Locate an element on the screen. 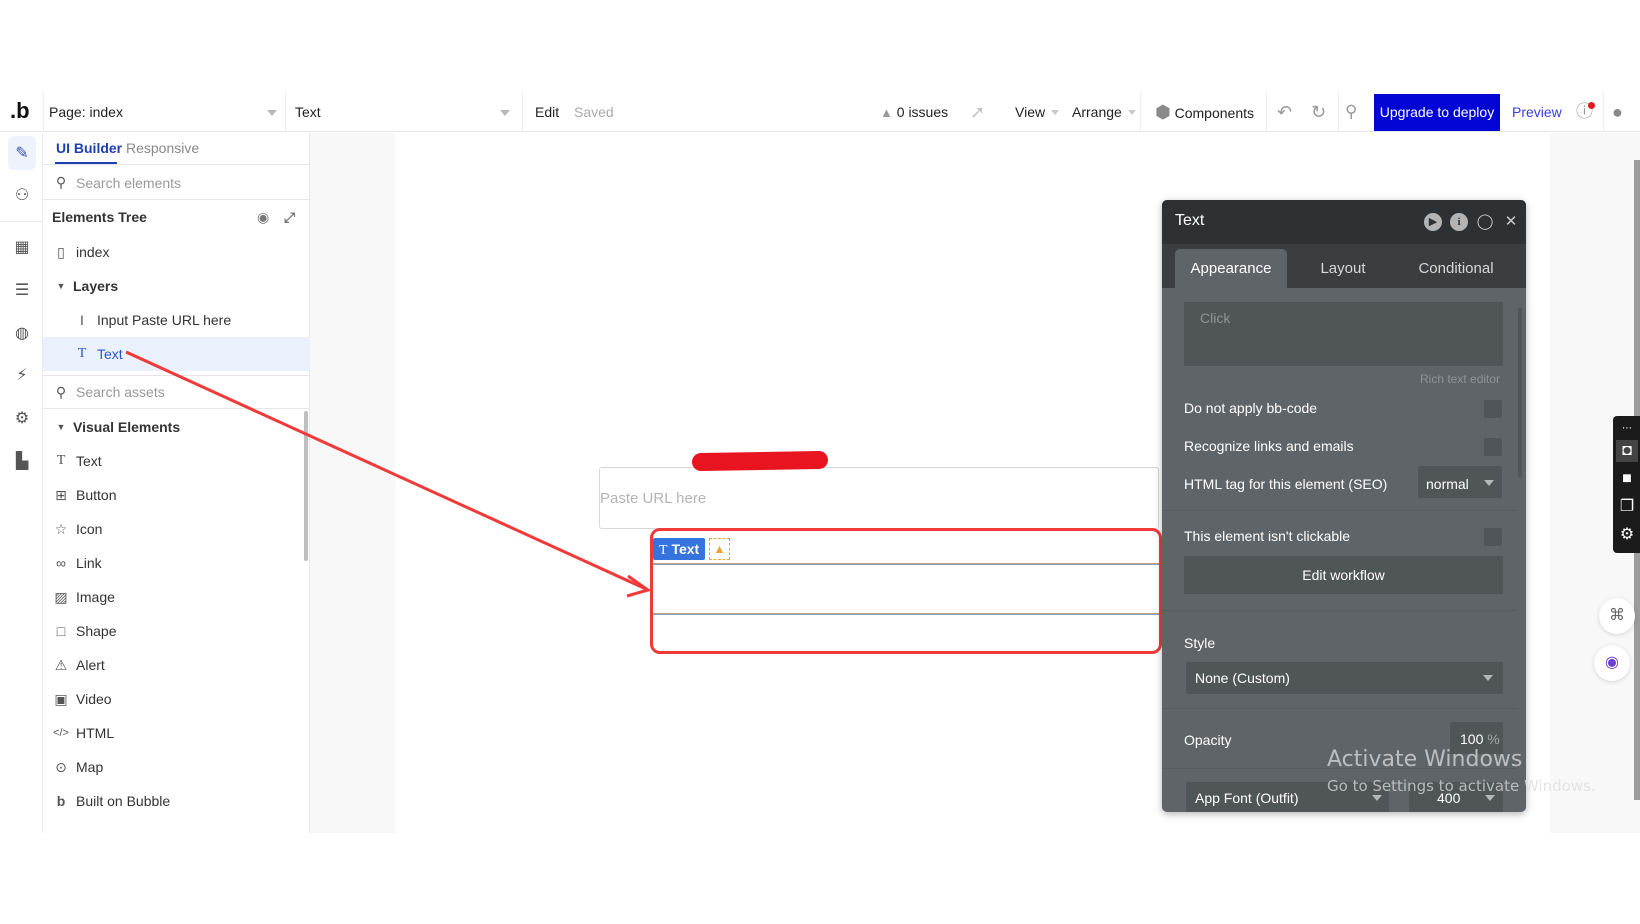  search-elements-input: Search elements is located at coordinates (128, 183).